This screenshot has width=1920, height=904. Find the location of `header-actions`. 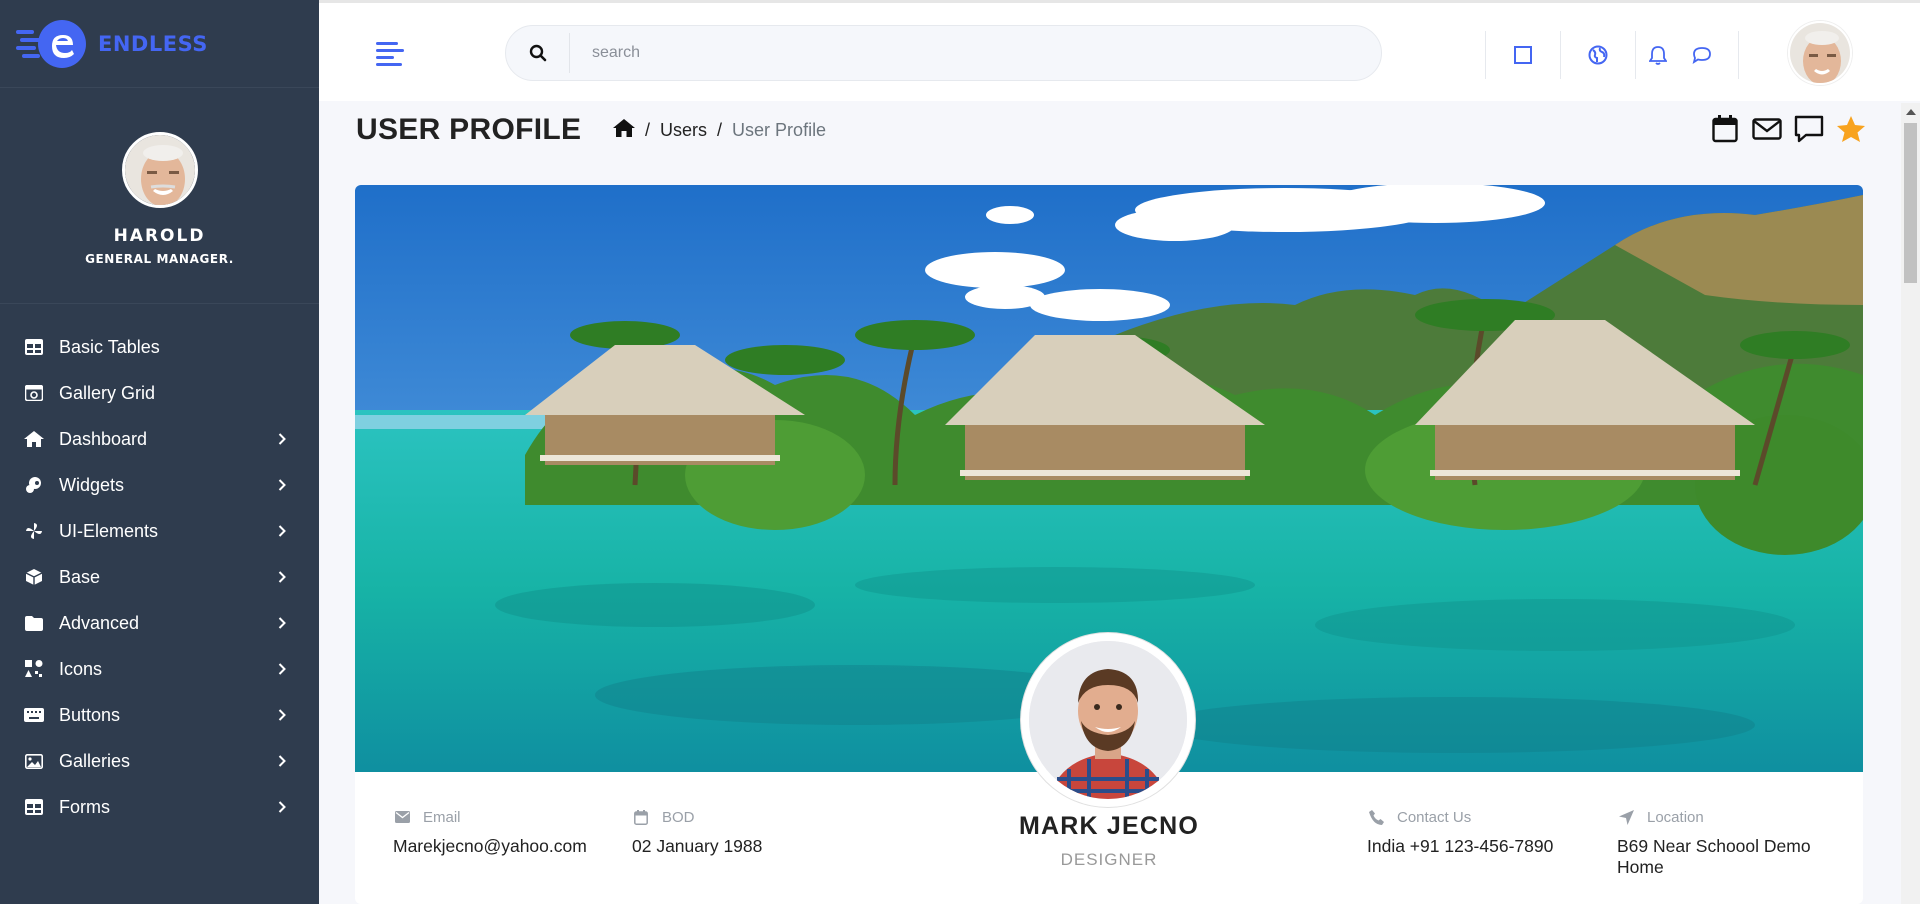

header-actions is located at coordinates (1612, 55).